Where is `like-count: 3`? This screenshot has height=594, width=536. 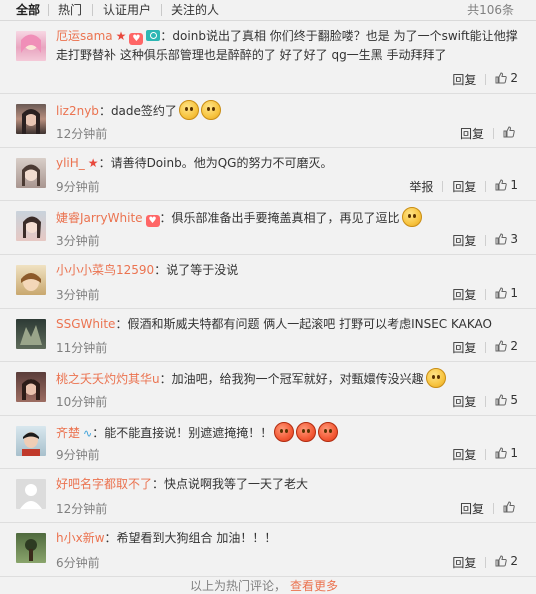
like-count: 3 is located at coordinates (514, 239).